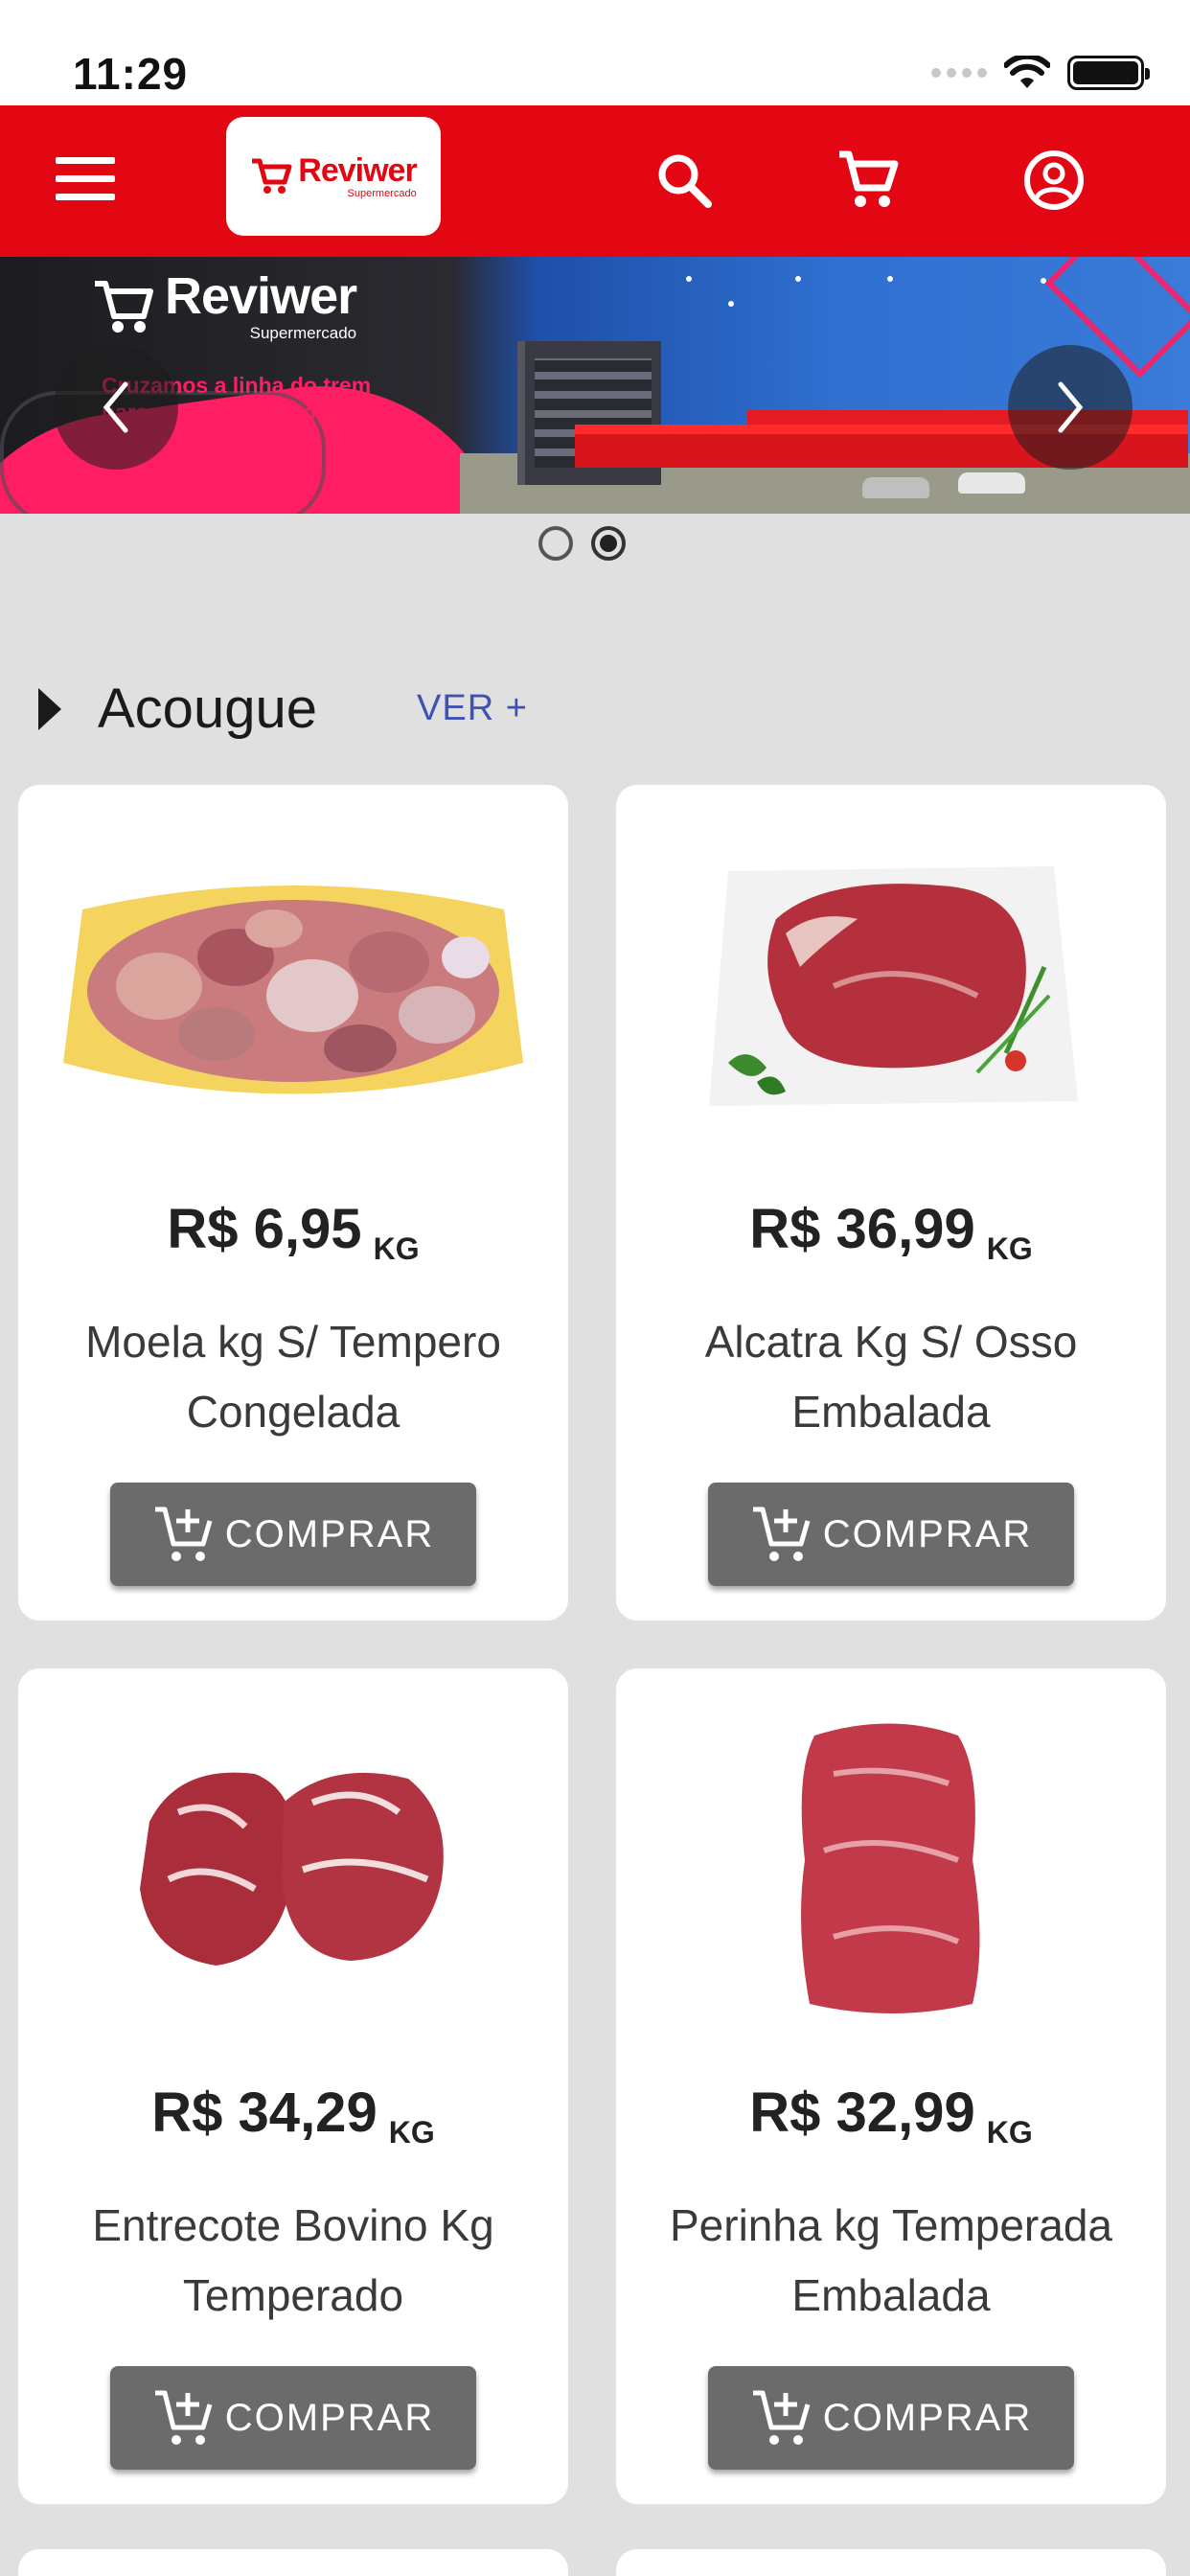 This screenshot has height=2576, width=1190. What do you see at coordinates (595, 709) in the screenshot?
I see `section-header: Acougue VER +` at bounding box center [595, 709].